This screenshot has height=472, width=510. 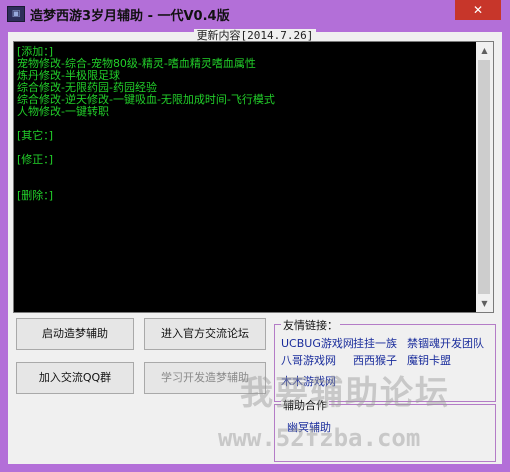 I want to click on log-scrollbar: ▲ ▼, so click(x=484, y=177).